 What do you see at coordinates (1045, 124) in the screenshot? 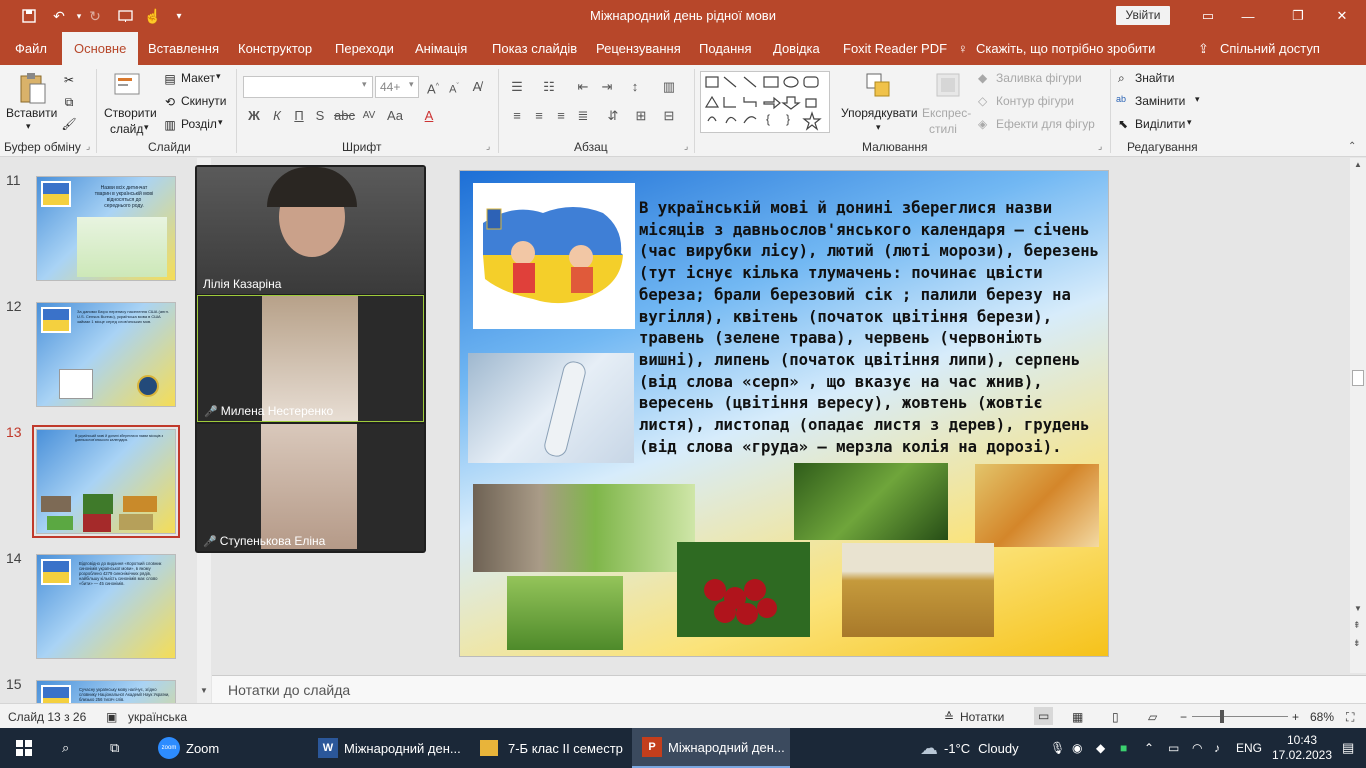
I see `shape-effects-button: Ефекти для фігур` at bounding box center [1045, 124].